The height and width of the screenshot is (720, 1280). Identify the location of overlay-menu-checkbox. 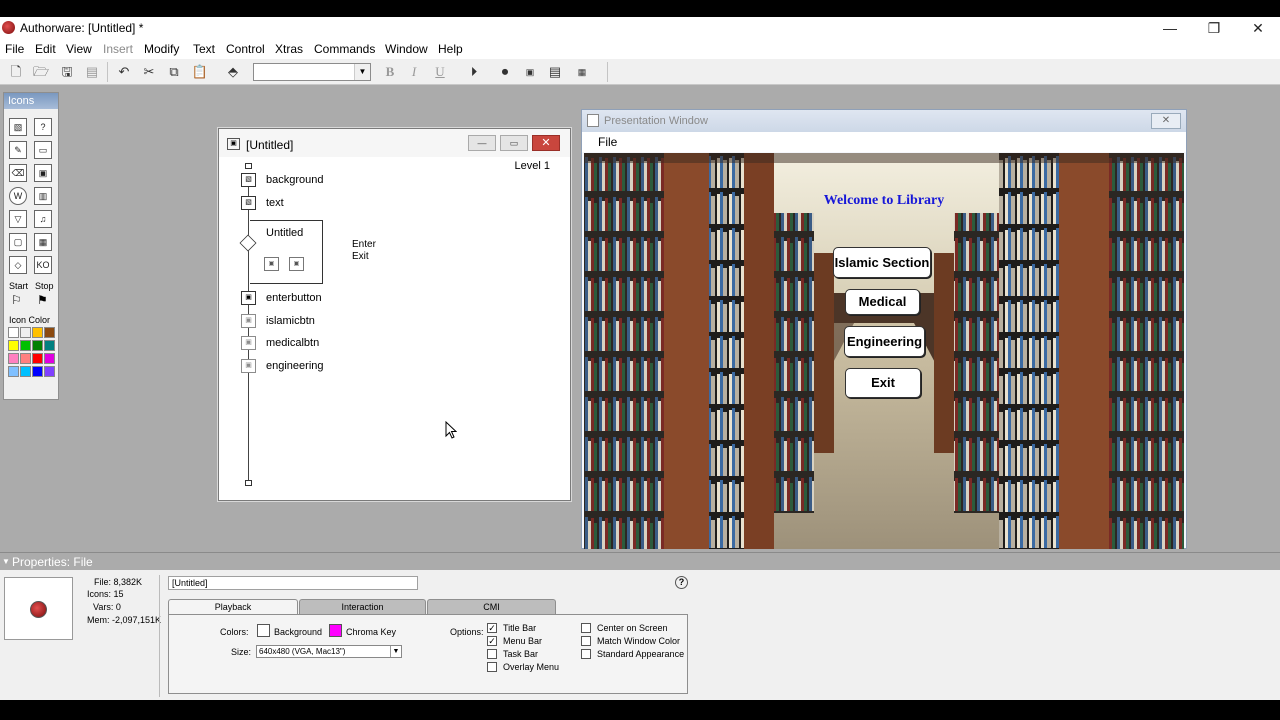
(492, 667).